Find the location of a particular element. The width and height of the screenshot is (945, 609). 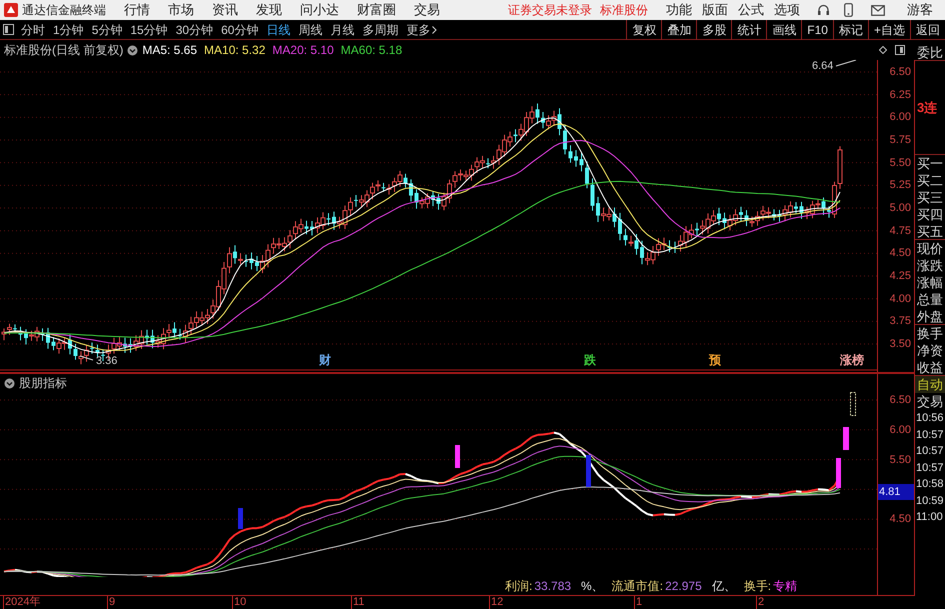

period-tab: 更多 is located at coordinates (422, 30).